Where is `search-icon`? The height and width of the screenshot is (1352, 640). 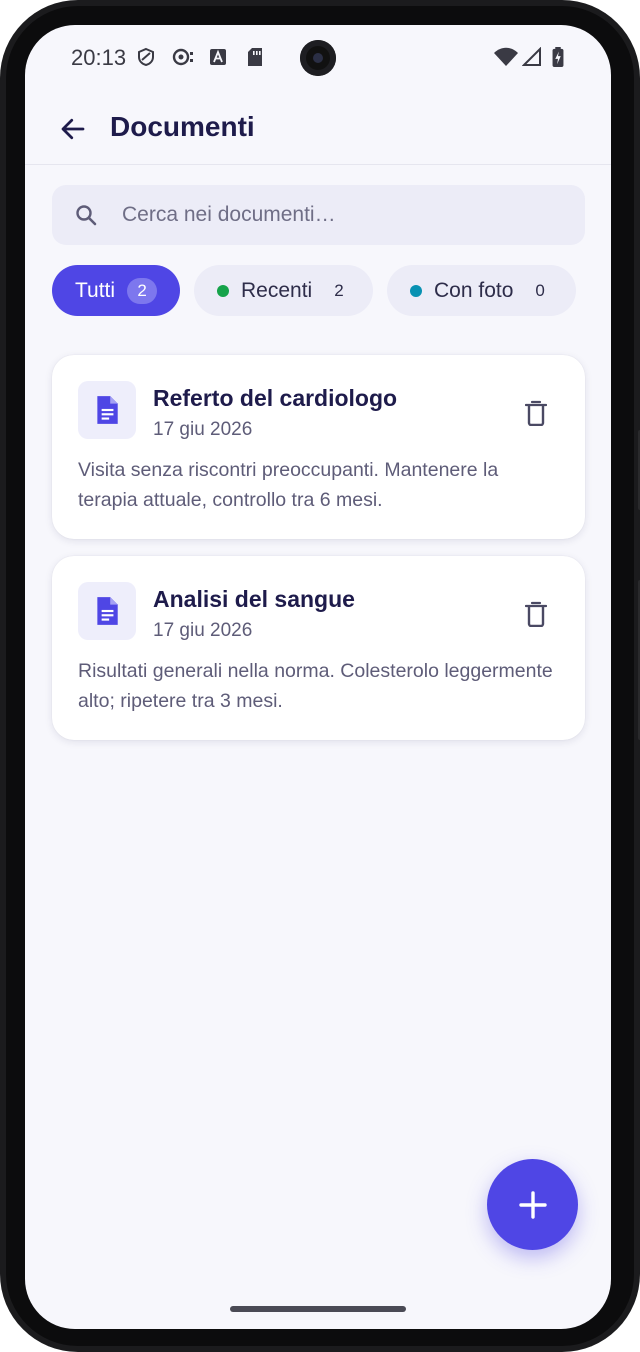
search-icon is located at coordinates (86, 215).